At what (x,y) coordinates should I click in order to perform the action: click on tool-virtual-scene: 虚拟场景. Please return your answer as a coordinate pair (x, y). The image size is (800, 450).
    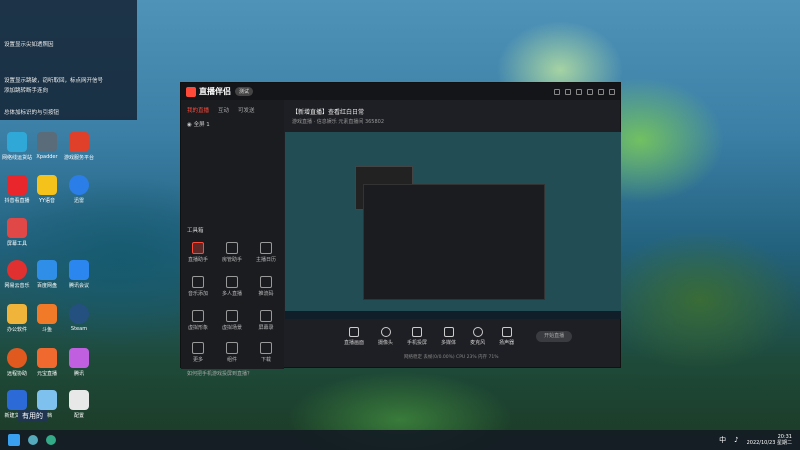
    Looking at the image, I should click on (232, 320).